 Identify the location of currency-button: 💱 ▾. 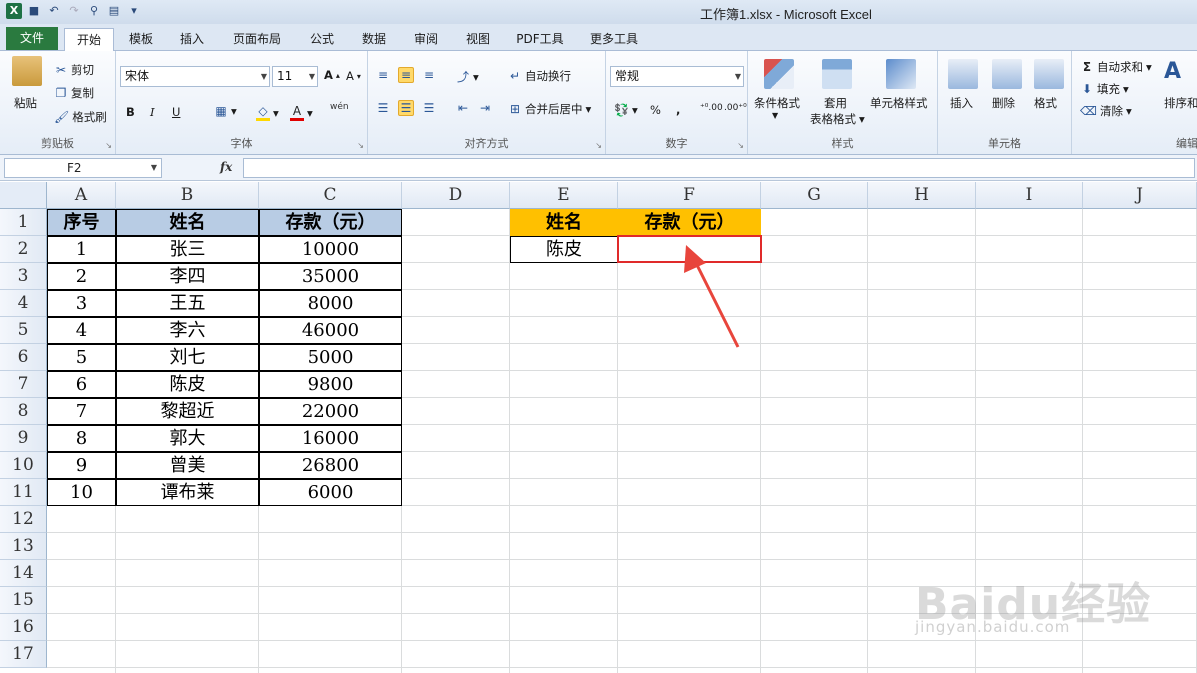
(626, 110).